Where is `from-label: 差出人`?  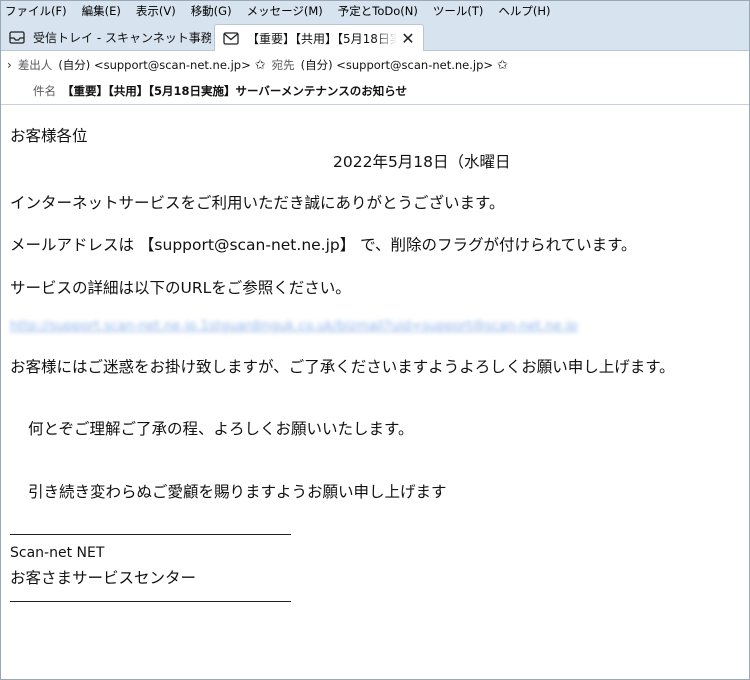 from-label: 差出人 is located at coordinates (35, 65).